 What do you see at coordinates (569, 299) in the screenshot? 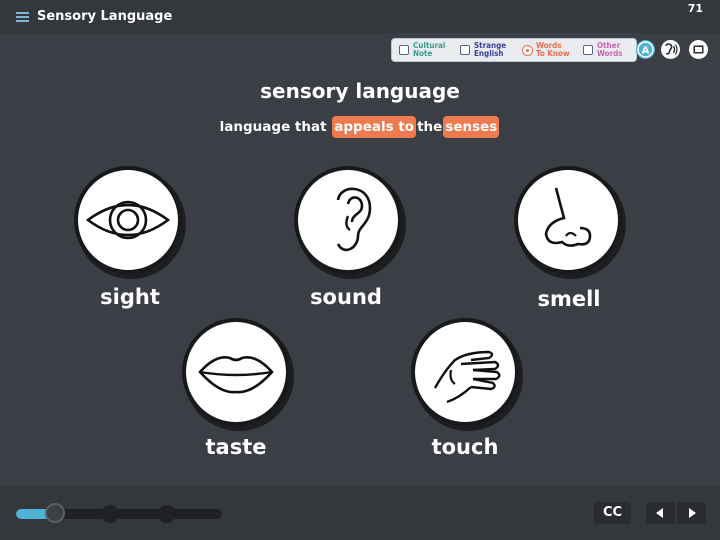
I see `sense-label-smell: smell` at bounding box center [569, 299].